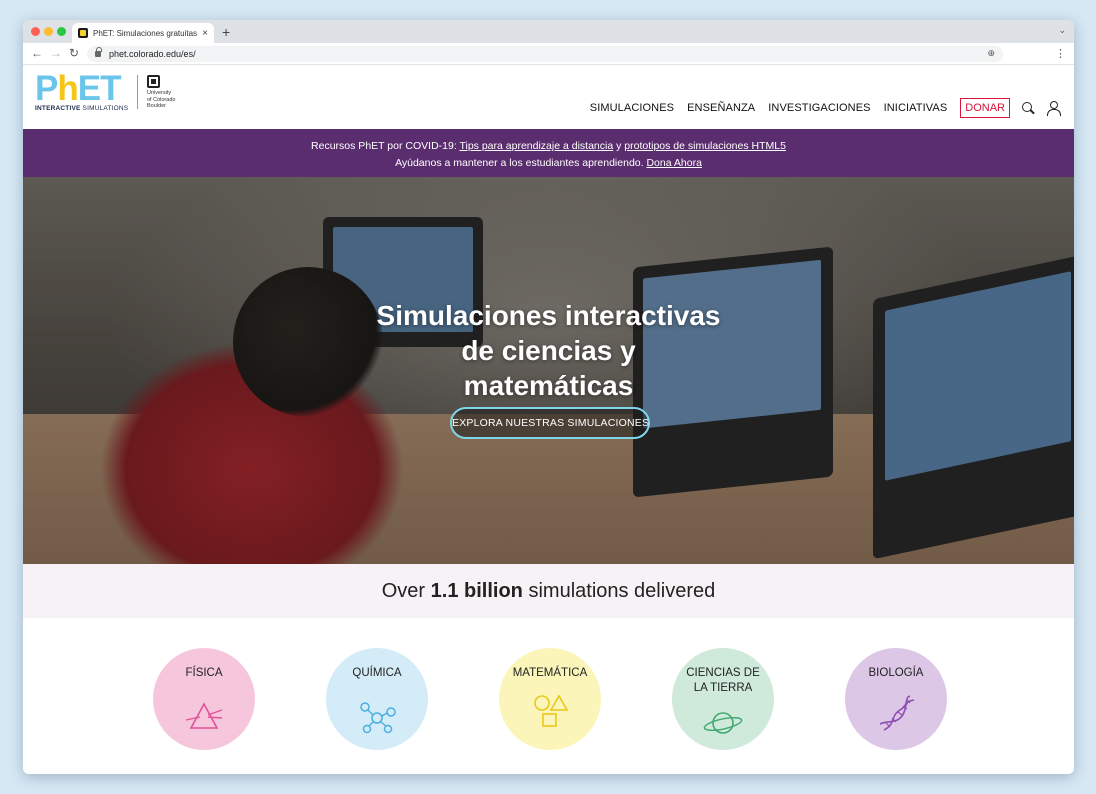 The width and height of the screenshot is (1096, 794). I want to click on banner-link-donate: Dona Ahora, so click(673, 163).